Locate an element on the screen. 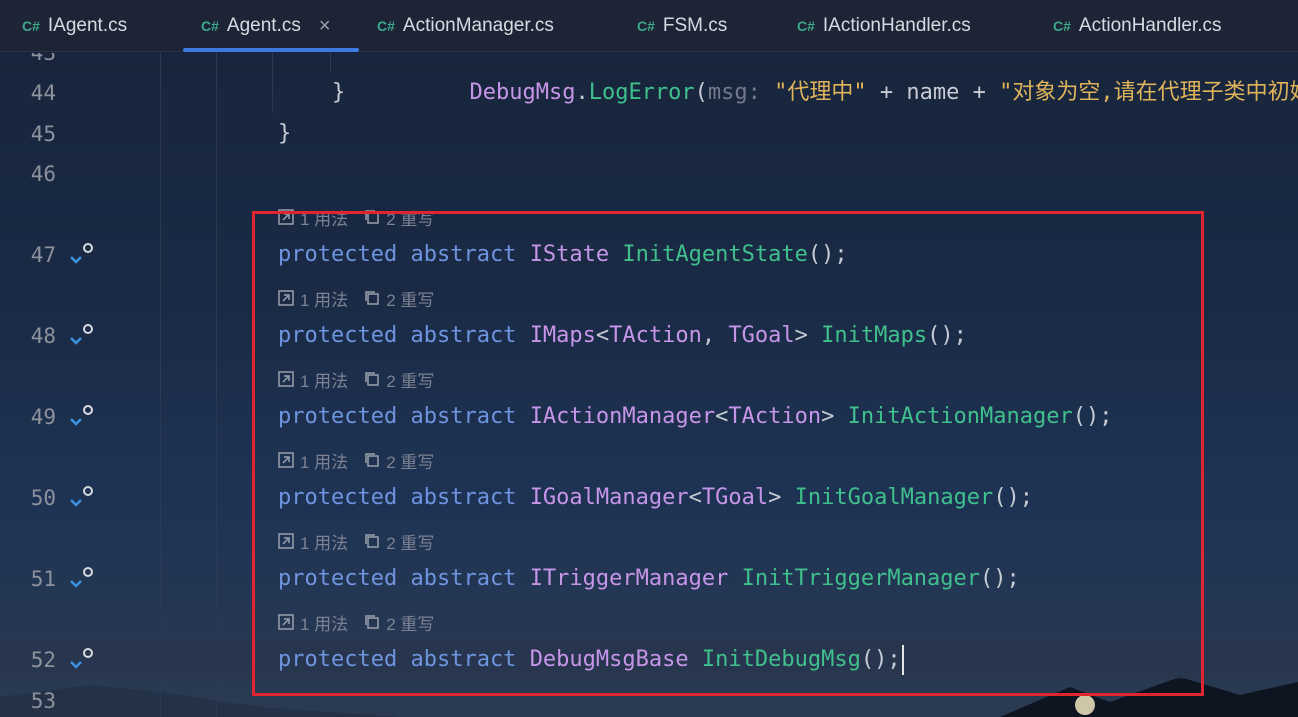  tab-label: IAgent.cs is located at coordinates (87, 25).